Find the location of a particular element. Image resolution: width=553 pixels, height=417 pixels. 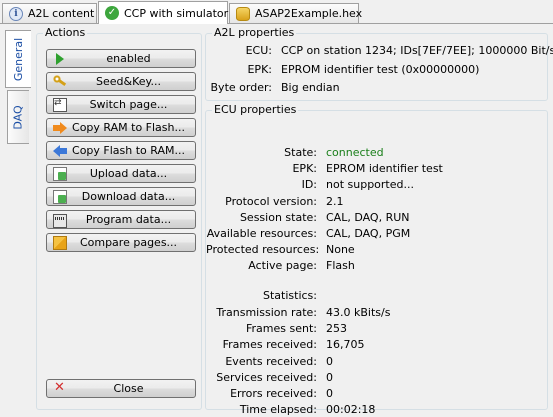

prop-value: EPROM identifier test (0x00000000) is located at coordinates (380, 69).